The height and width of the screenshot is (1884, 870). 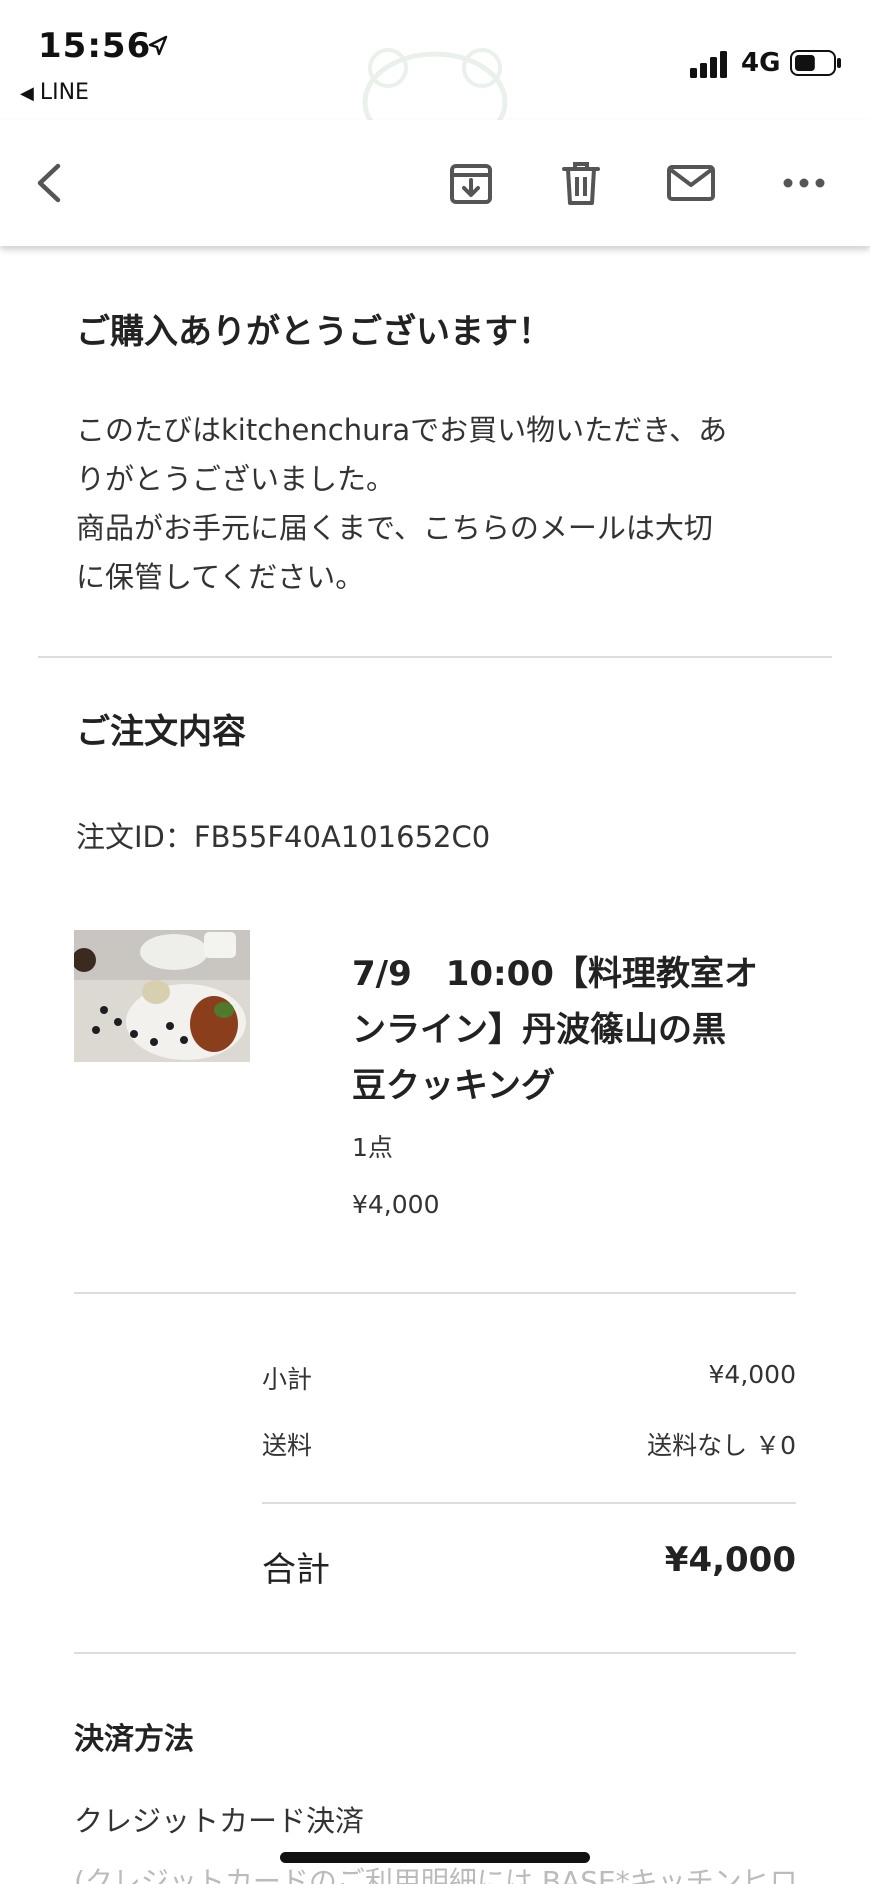 What do you see at coordinates (283, 837) in the screenshot?
I see `order-id: 注文ID：FB55F40A101652C0` at bounding box center [283, 837].